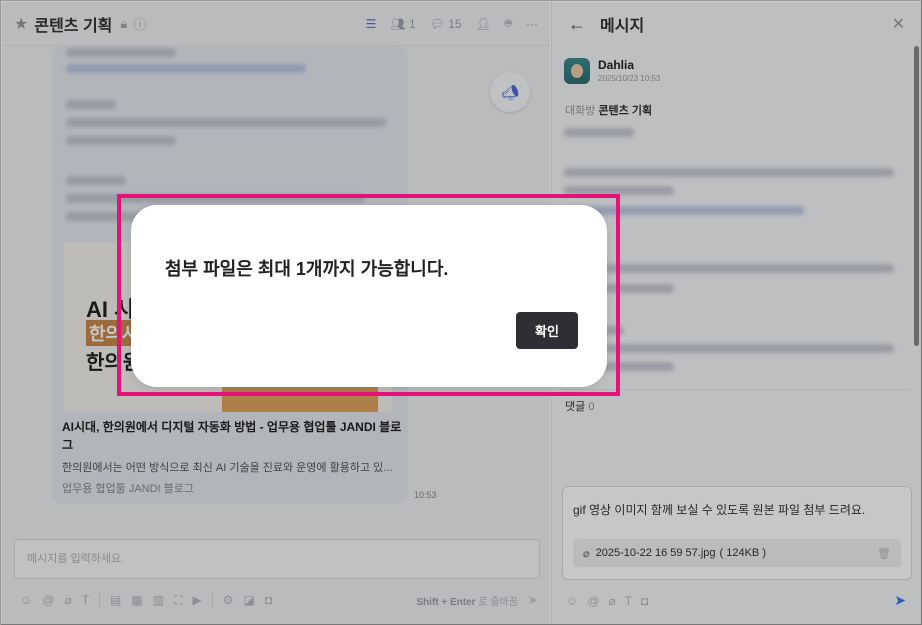 The width and height of the screenshot is (922, 625). Describe the element at coordinates (547, 330) in the screenshot. I see `confirm-button: 확인` at that location.